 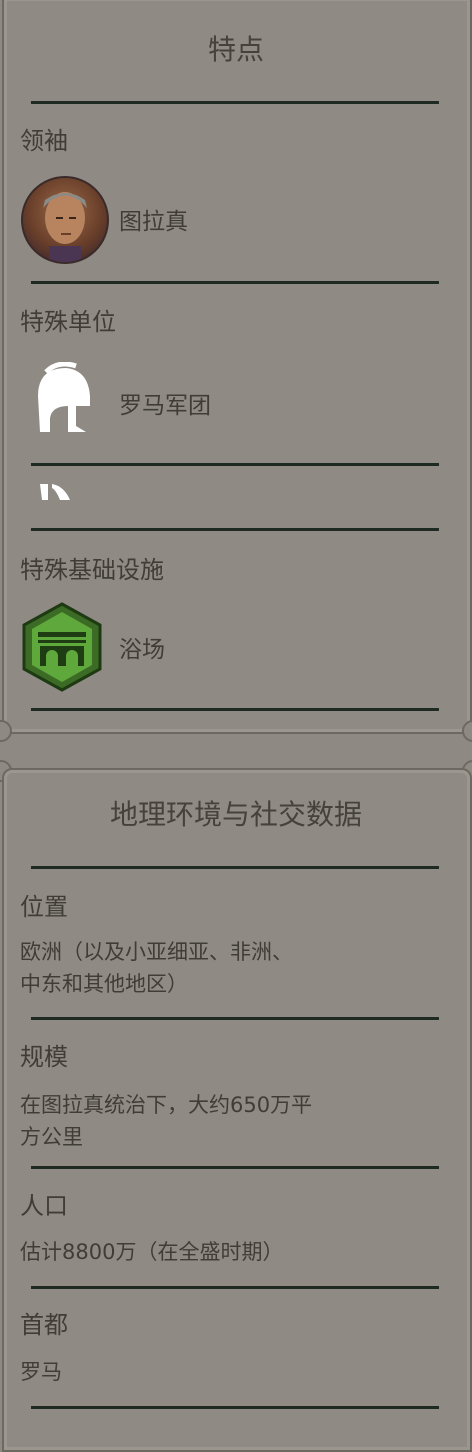 I want to click on infrastructure-heading: 特殊基础设施, so click(x=92, y=570).